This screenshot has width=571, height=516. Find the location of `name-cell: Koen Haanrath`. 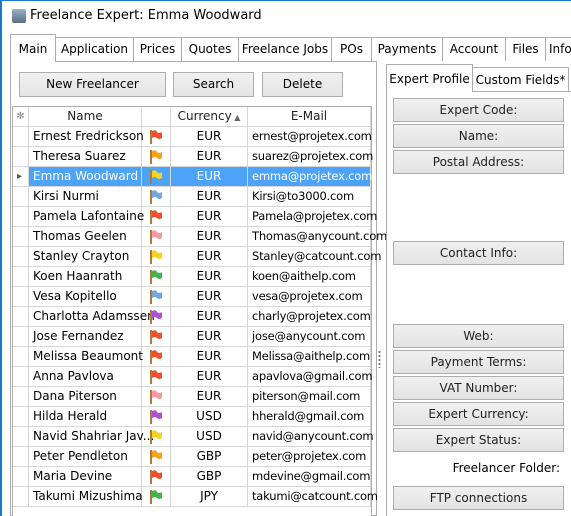

name-cell: Koen Haanrath is located at coordinates (85, 277).